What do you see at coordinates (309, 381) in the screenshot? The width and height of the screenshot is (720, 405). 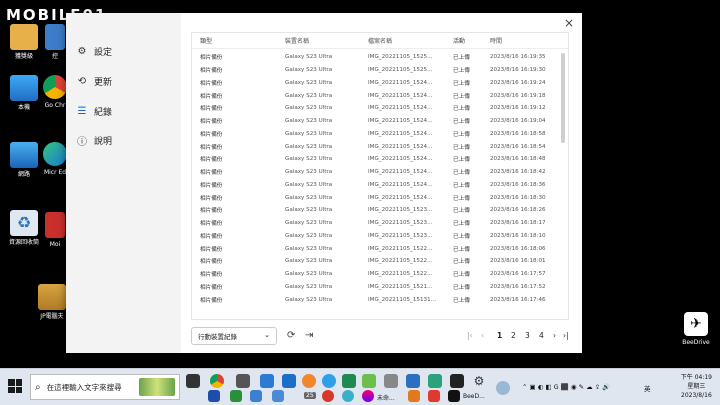 I see `firefox-icon` at bounding box center [309, 381].